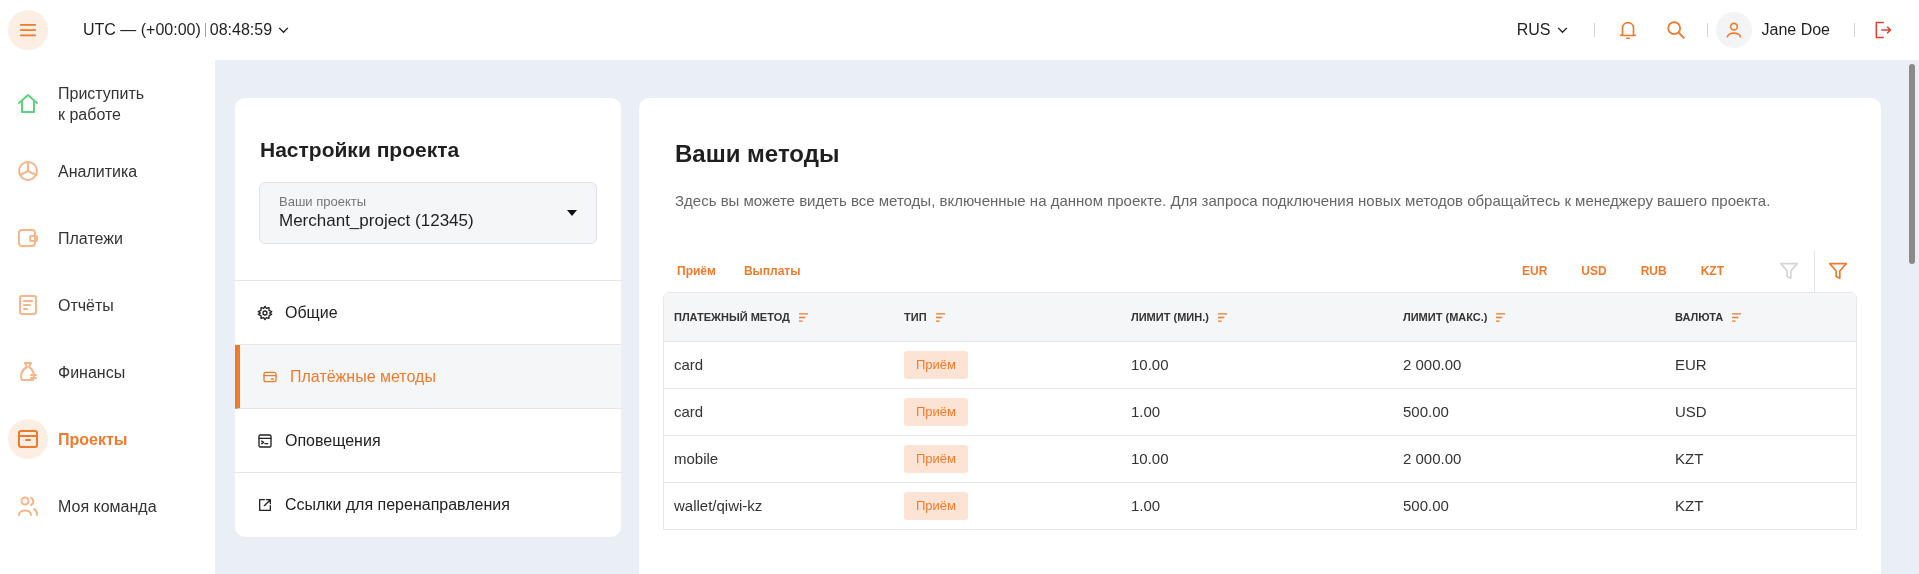  Describe the element at coordinates (1691, 411) in the screenshot. I see `table-cell: USD` at that location.